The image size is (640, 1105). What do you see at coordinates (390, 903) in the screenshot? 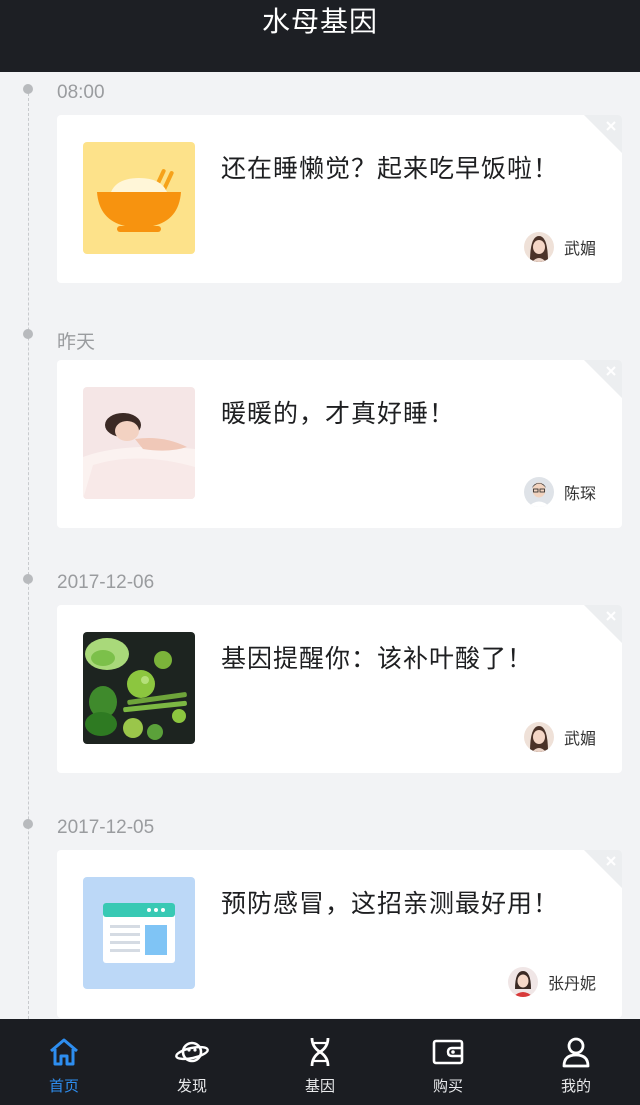
I see `message-text: 预防感冒，这招亲测最好用！` at bounding box center [390, 903].